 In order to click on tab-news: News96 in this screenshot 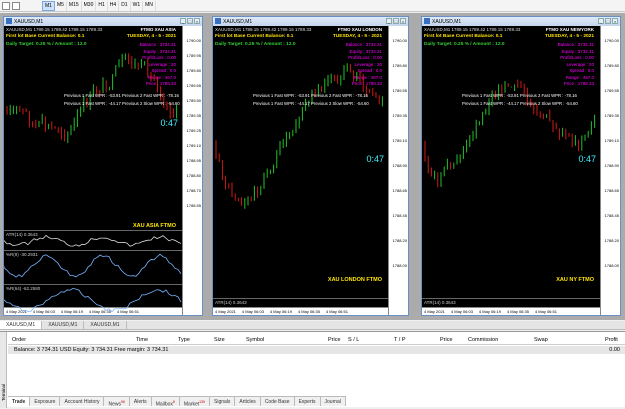, I will do `click(117, 402)`.